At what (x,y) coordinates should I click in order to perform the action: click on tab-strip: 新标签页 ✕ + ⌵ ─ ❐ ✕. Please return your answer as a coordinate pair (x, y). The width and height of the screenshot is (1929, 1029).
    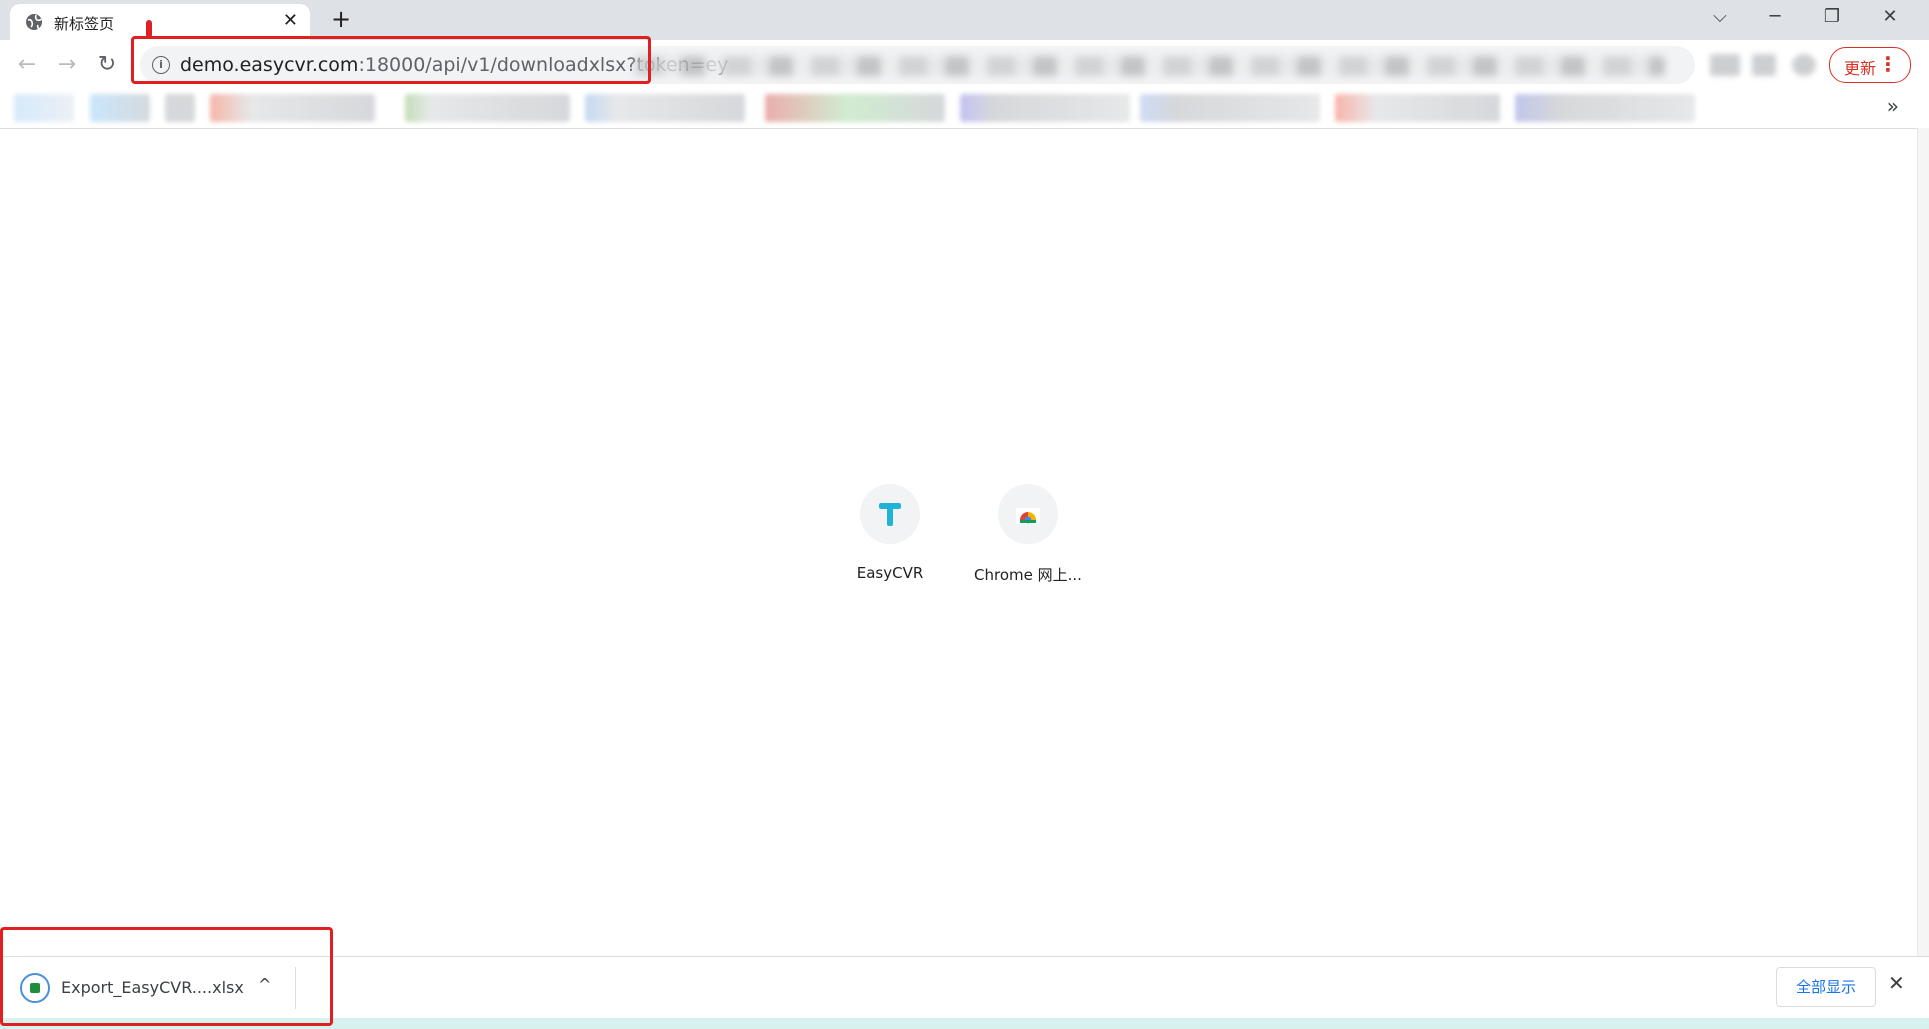
    Looking at the image, I should click on (964, 20).